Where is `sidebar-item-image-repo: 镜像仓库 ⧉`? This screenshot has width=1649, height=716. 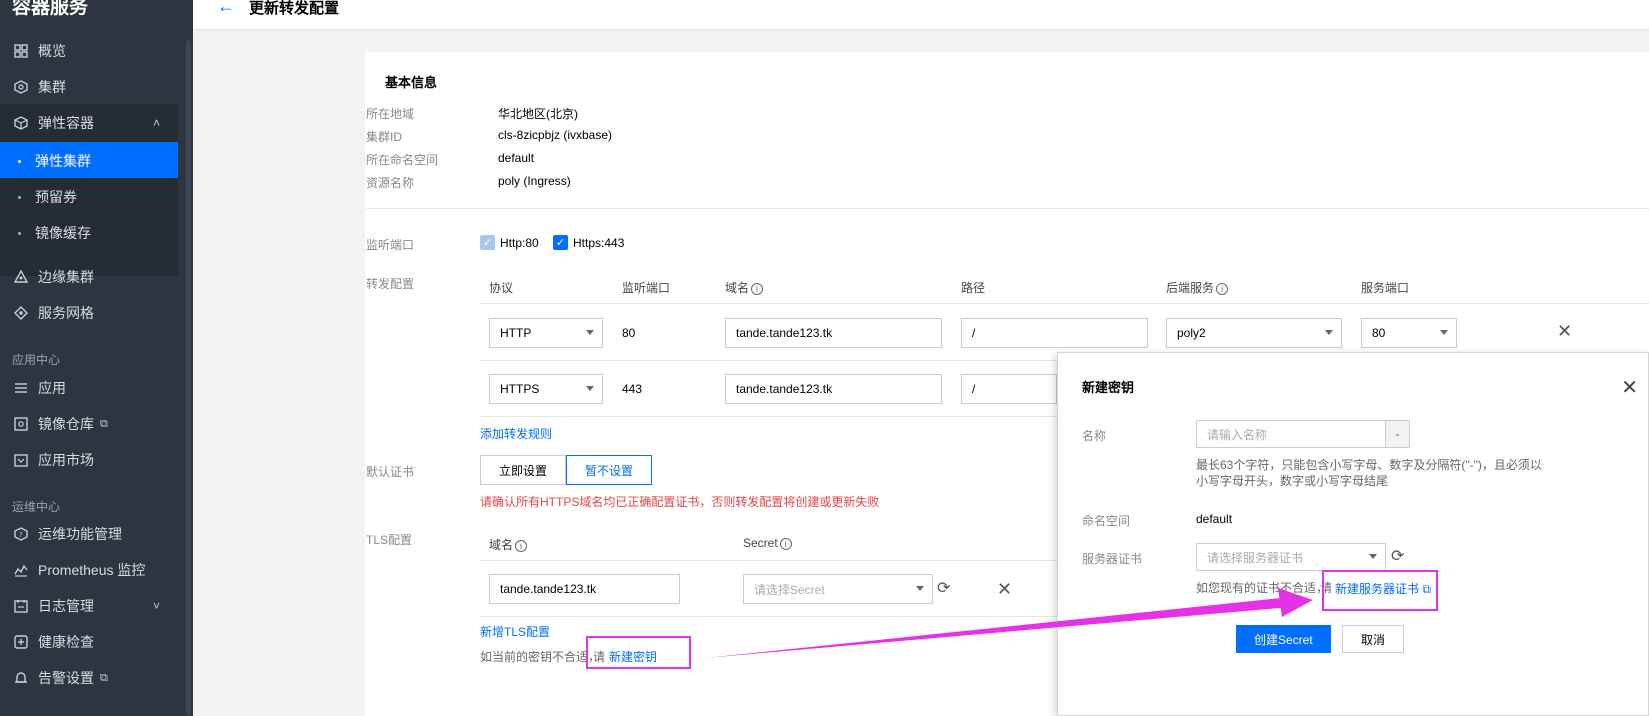 sidebar-item-image-repo: 镜像仓库 ⧉ is located at coordinates (89, 424).